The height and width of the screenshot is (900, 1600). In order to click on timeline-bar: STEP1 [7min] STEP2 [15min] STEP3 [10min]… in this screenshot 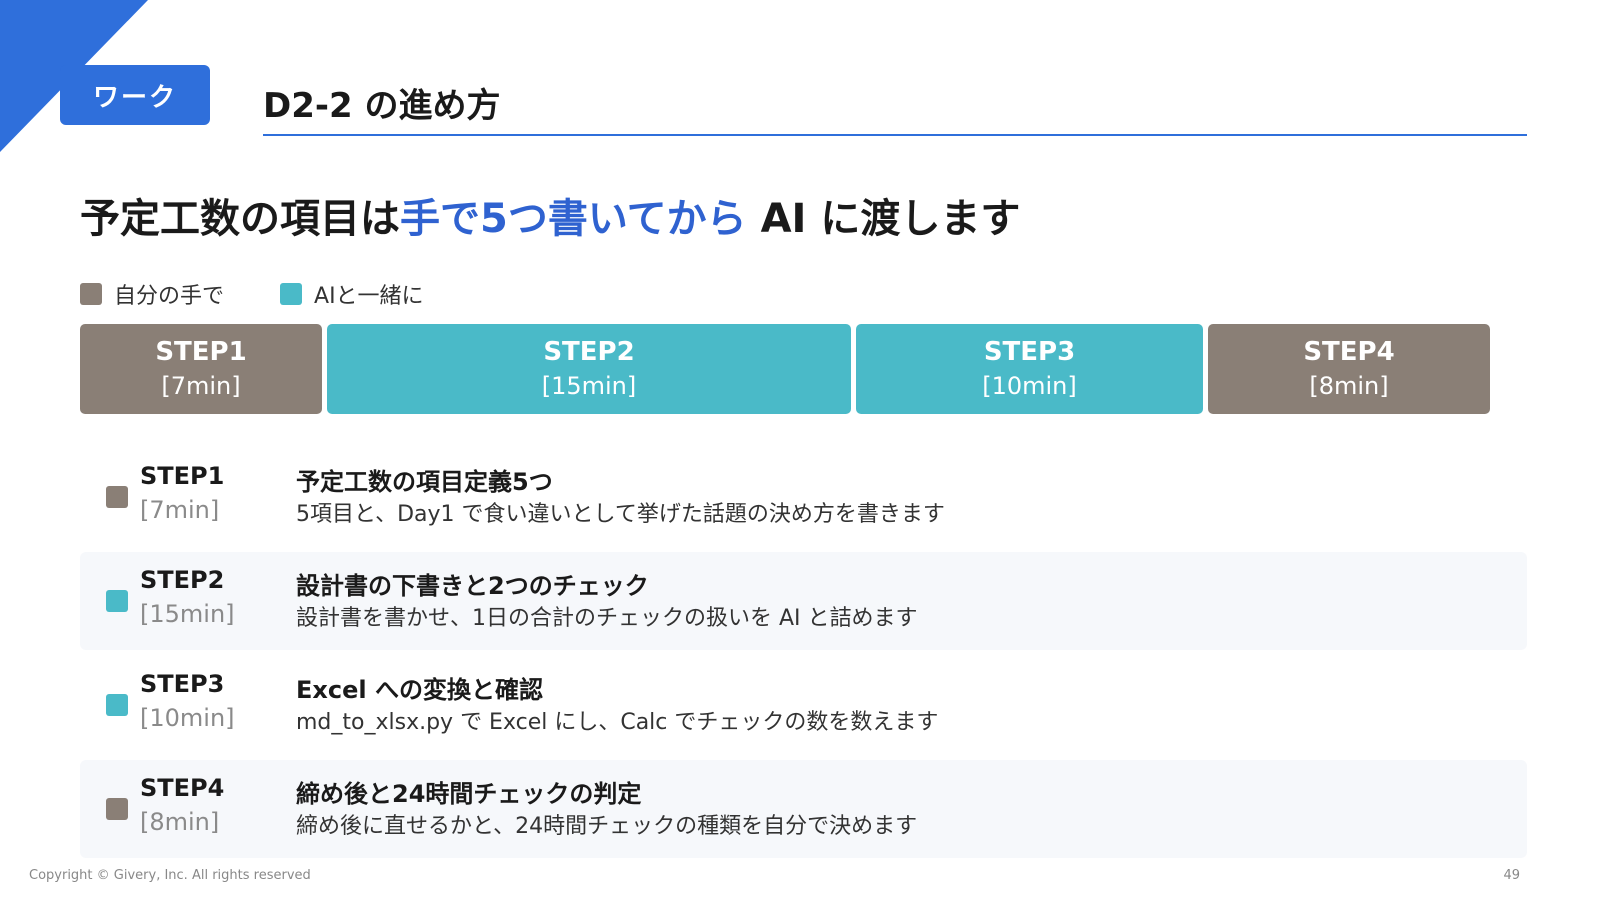, I will do `click(800, 369)`.